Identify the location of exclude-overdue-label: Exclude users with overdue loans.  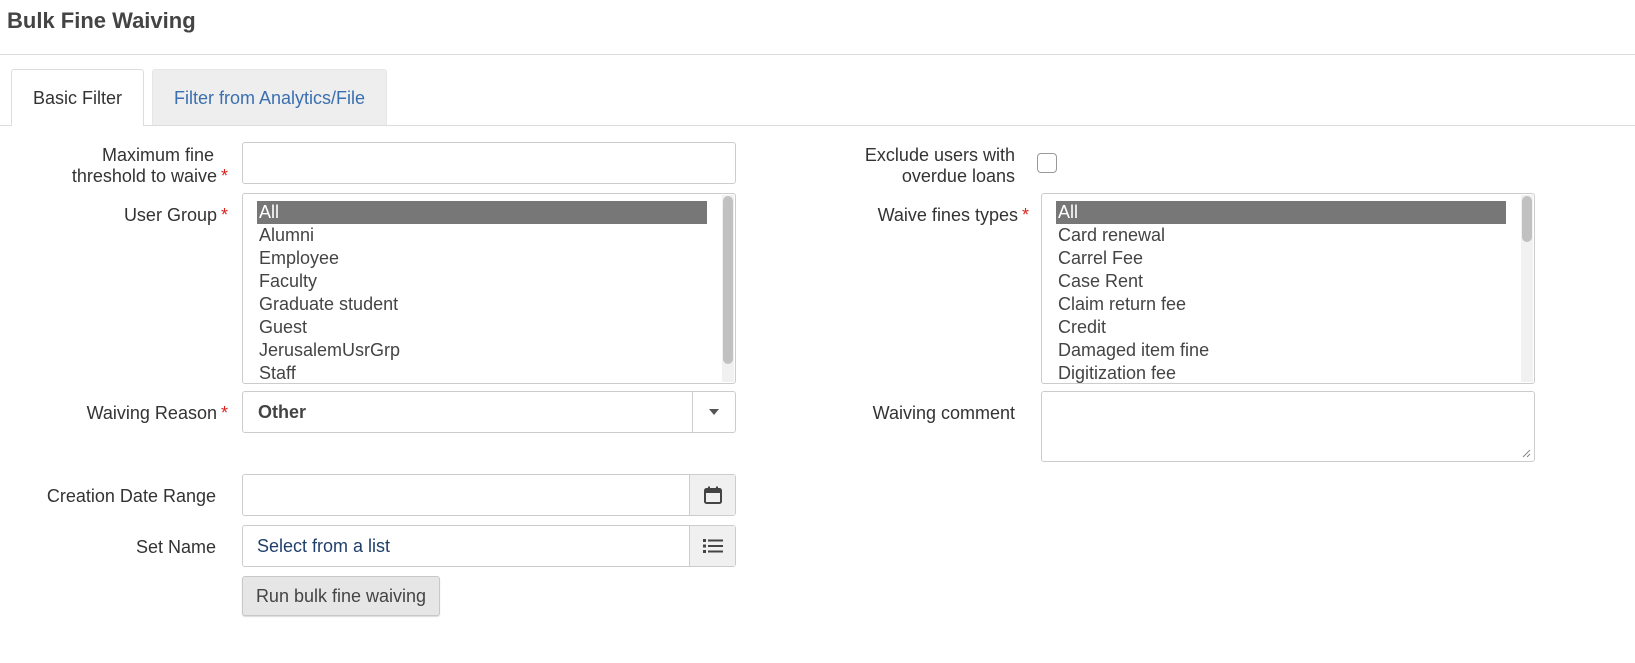
(940, 166).